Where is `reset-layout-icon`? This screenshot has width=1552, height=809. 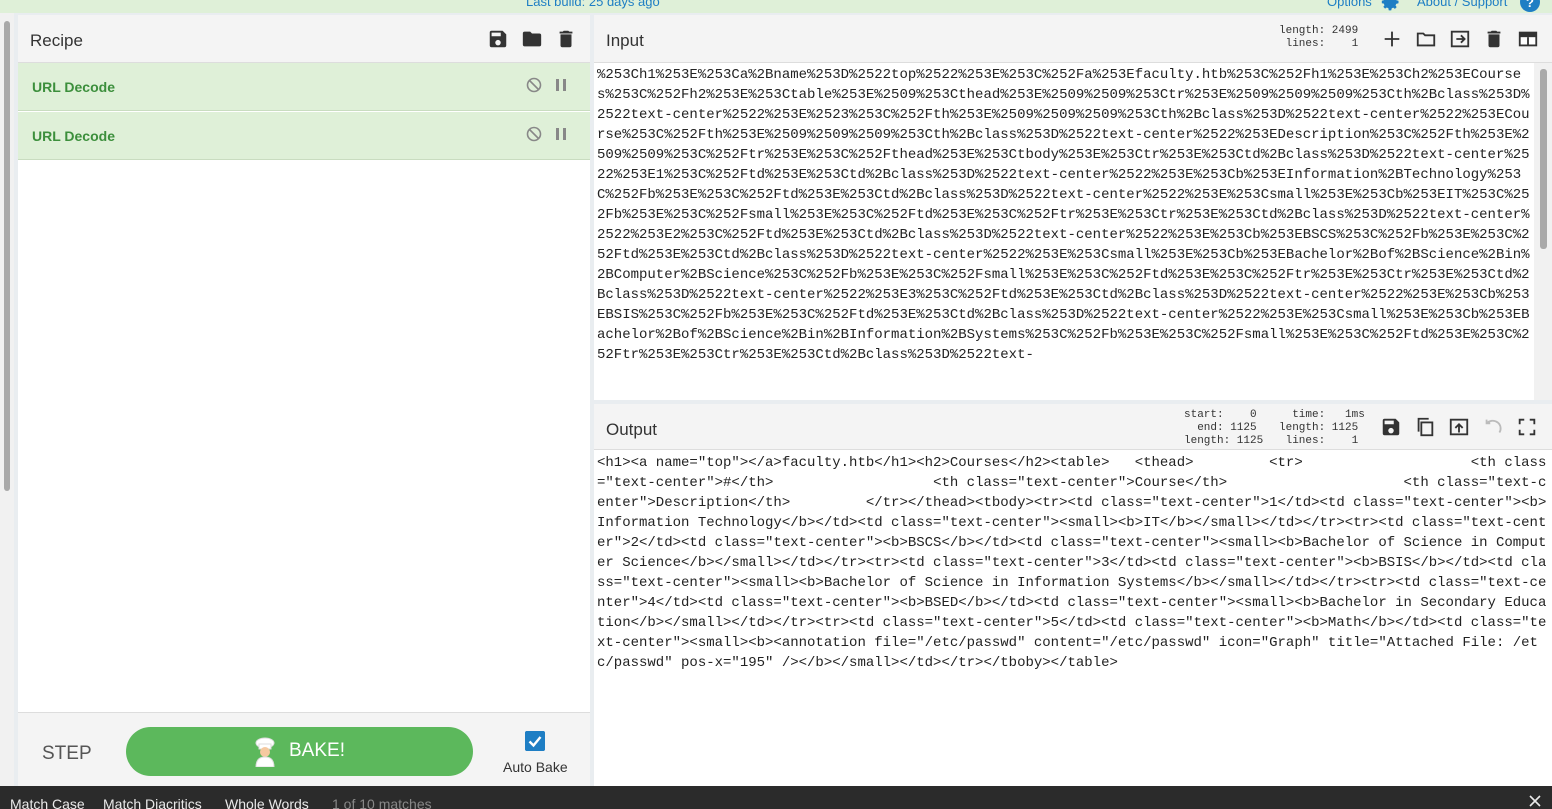 reset-layout-icon is located at coordinates (1528, 39).